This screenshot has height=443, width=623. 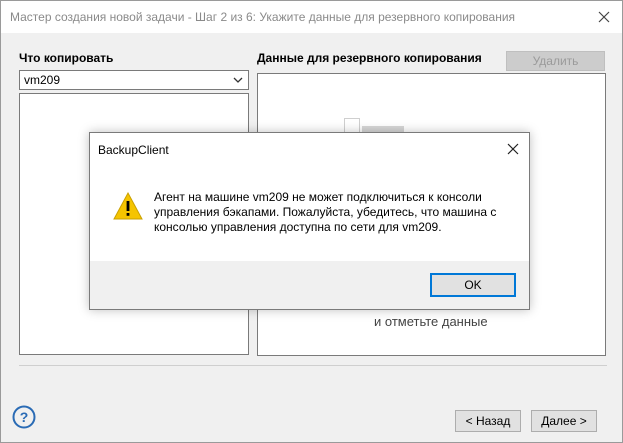 What do you see at coordinates (369, 58) in the screenshot?
I see `backup-data-label: Данные для резервного копирования` at bounding box center [369, 58].